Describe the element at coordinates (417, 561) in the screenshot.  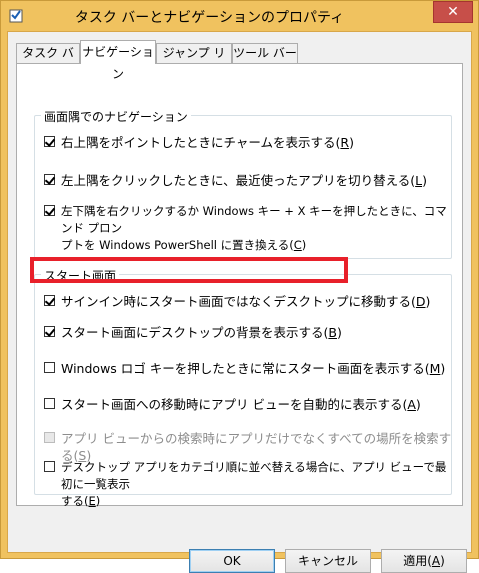
I see `apply-label: 適用(` at that location.